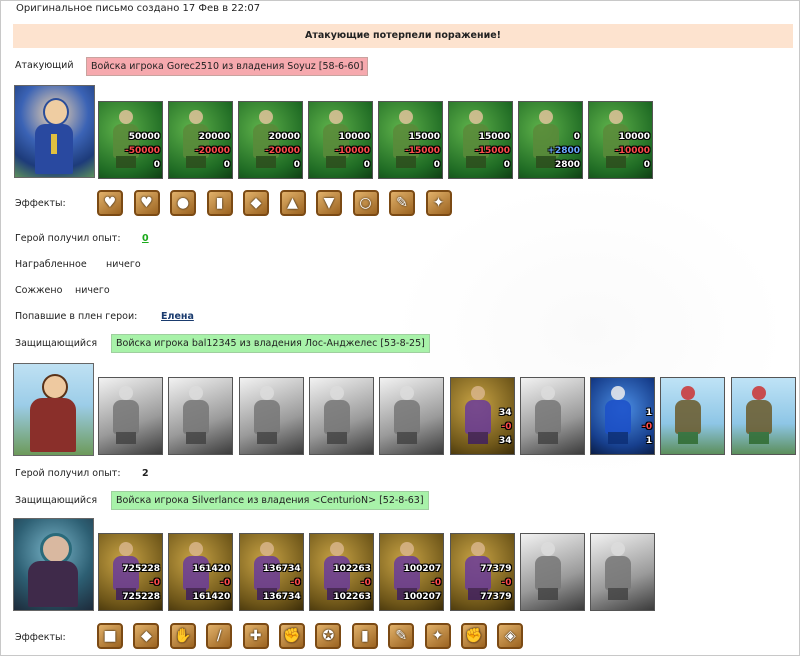 This screenshot has height=656, width=800. Describe the element at coordinates (219, 636) in the screenshot. I see `sword-icon: /` at that location.